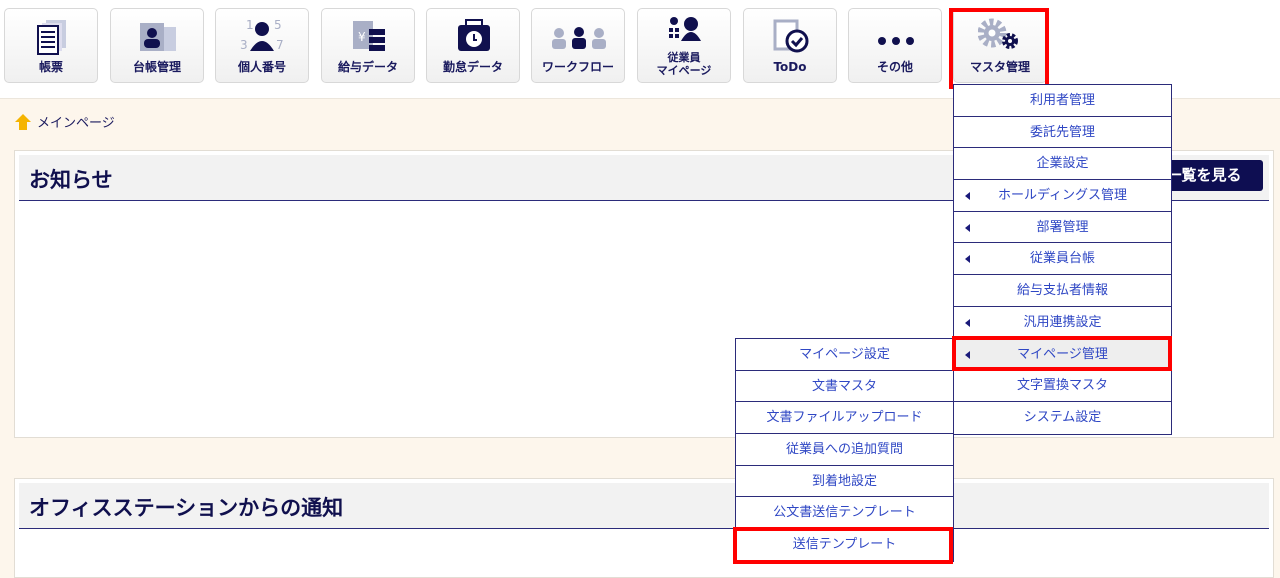  I want to click on svg-text: 1, so click(250, 25).